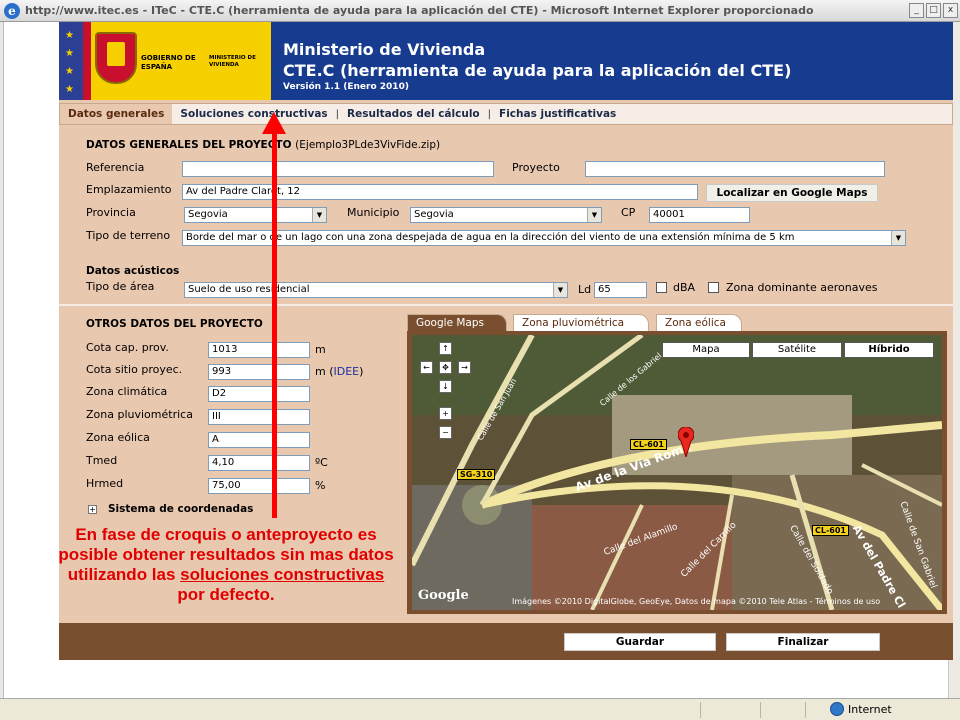 The width and height of the screenshot is (960, 720). I want to click on tipo-area-select: Suelo de uso residencial ▼, so click(376, 290).